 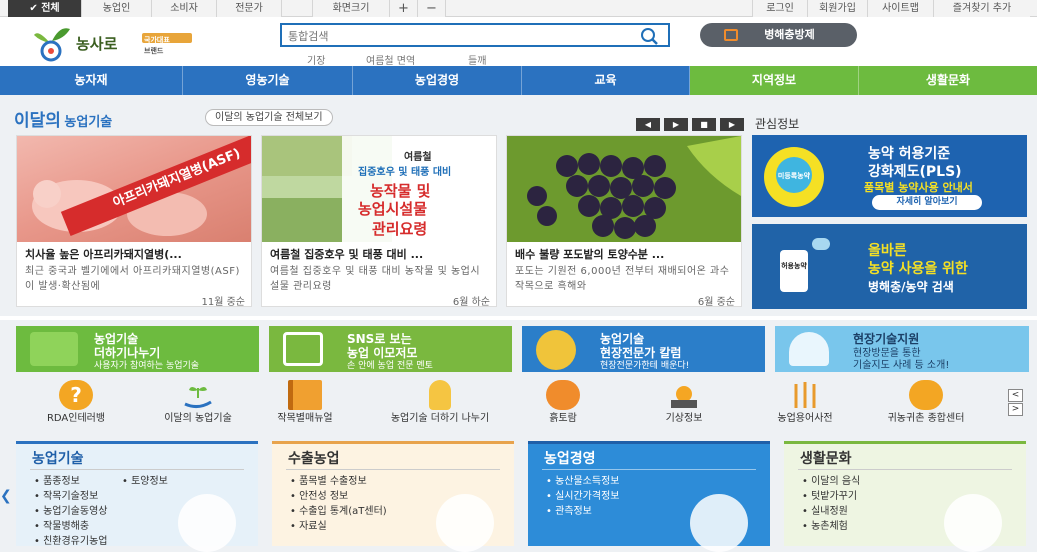 I want to click on learn-more-button: 자세히 알아보기, so click(x=927, y=202).